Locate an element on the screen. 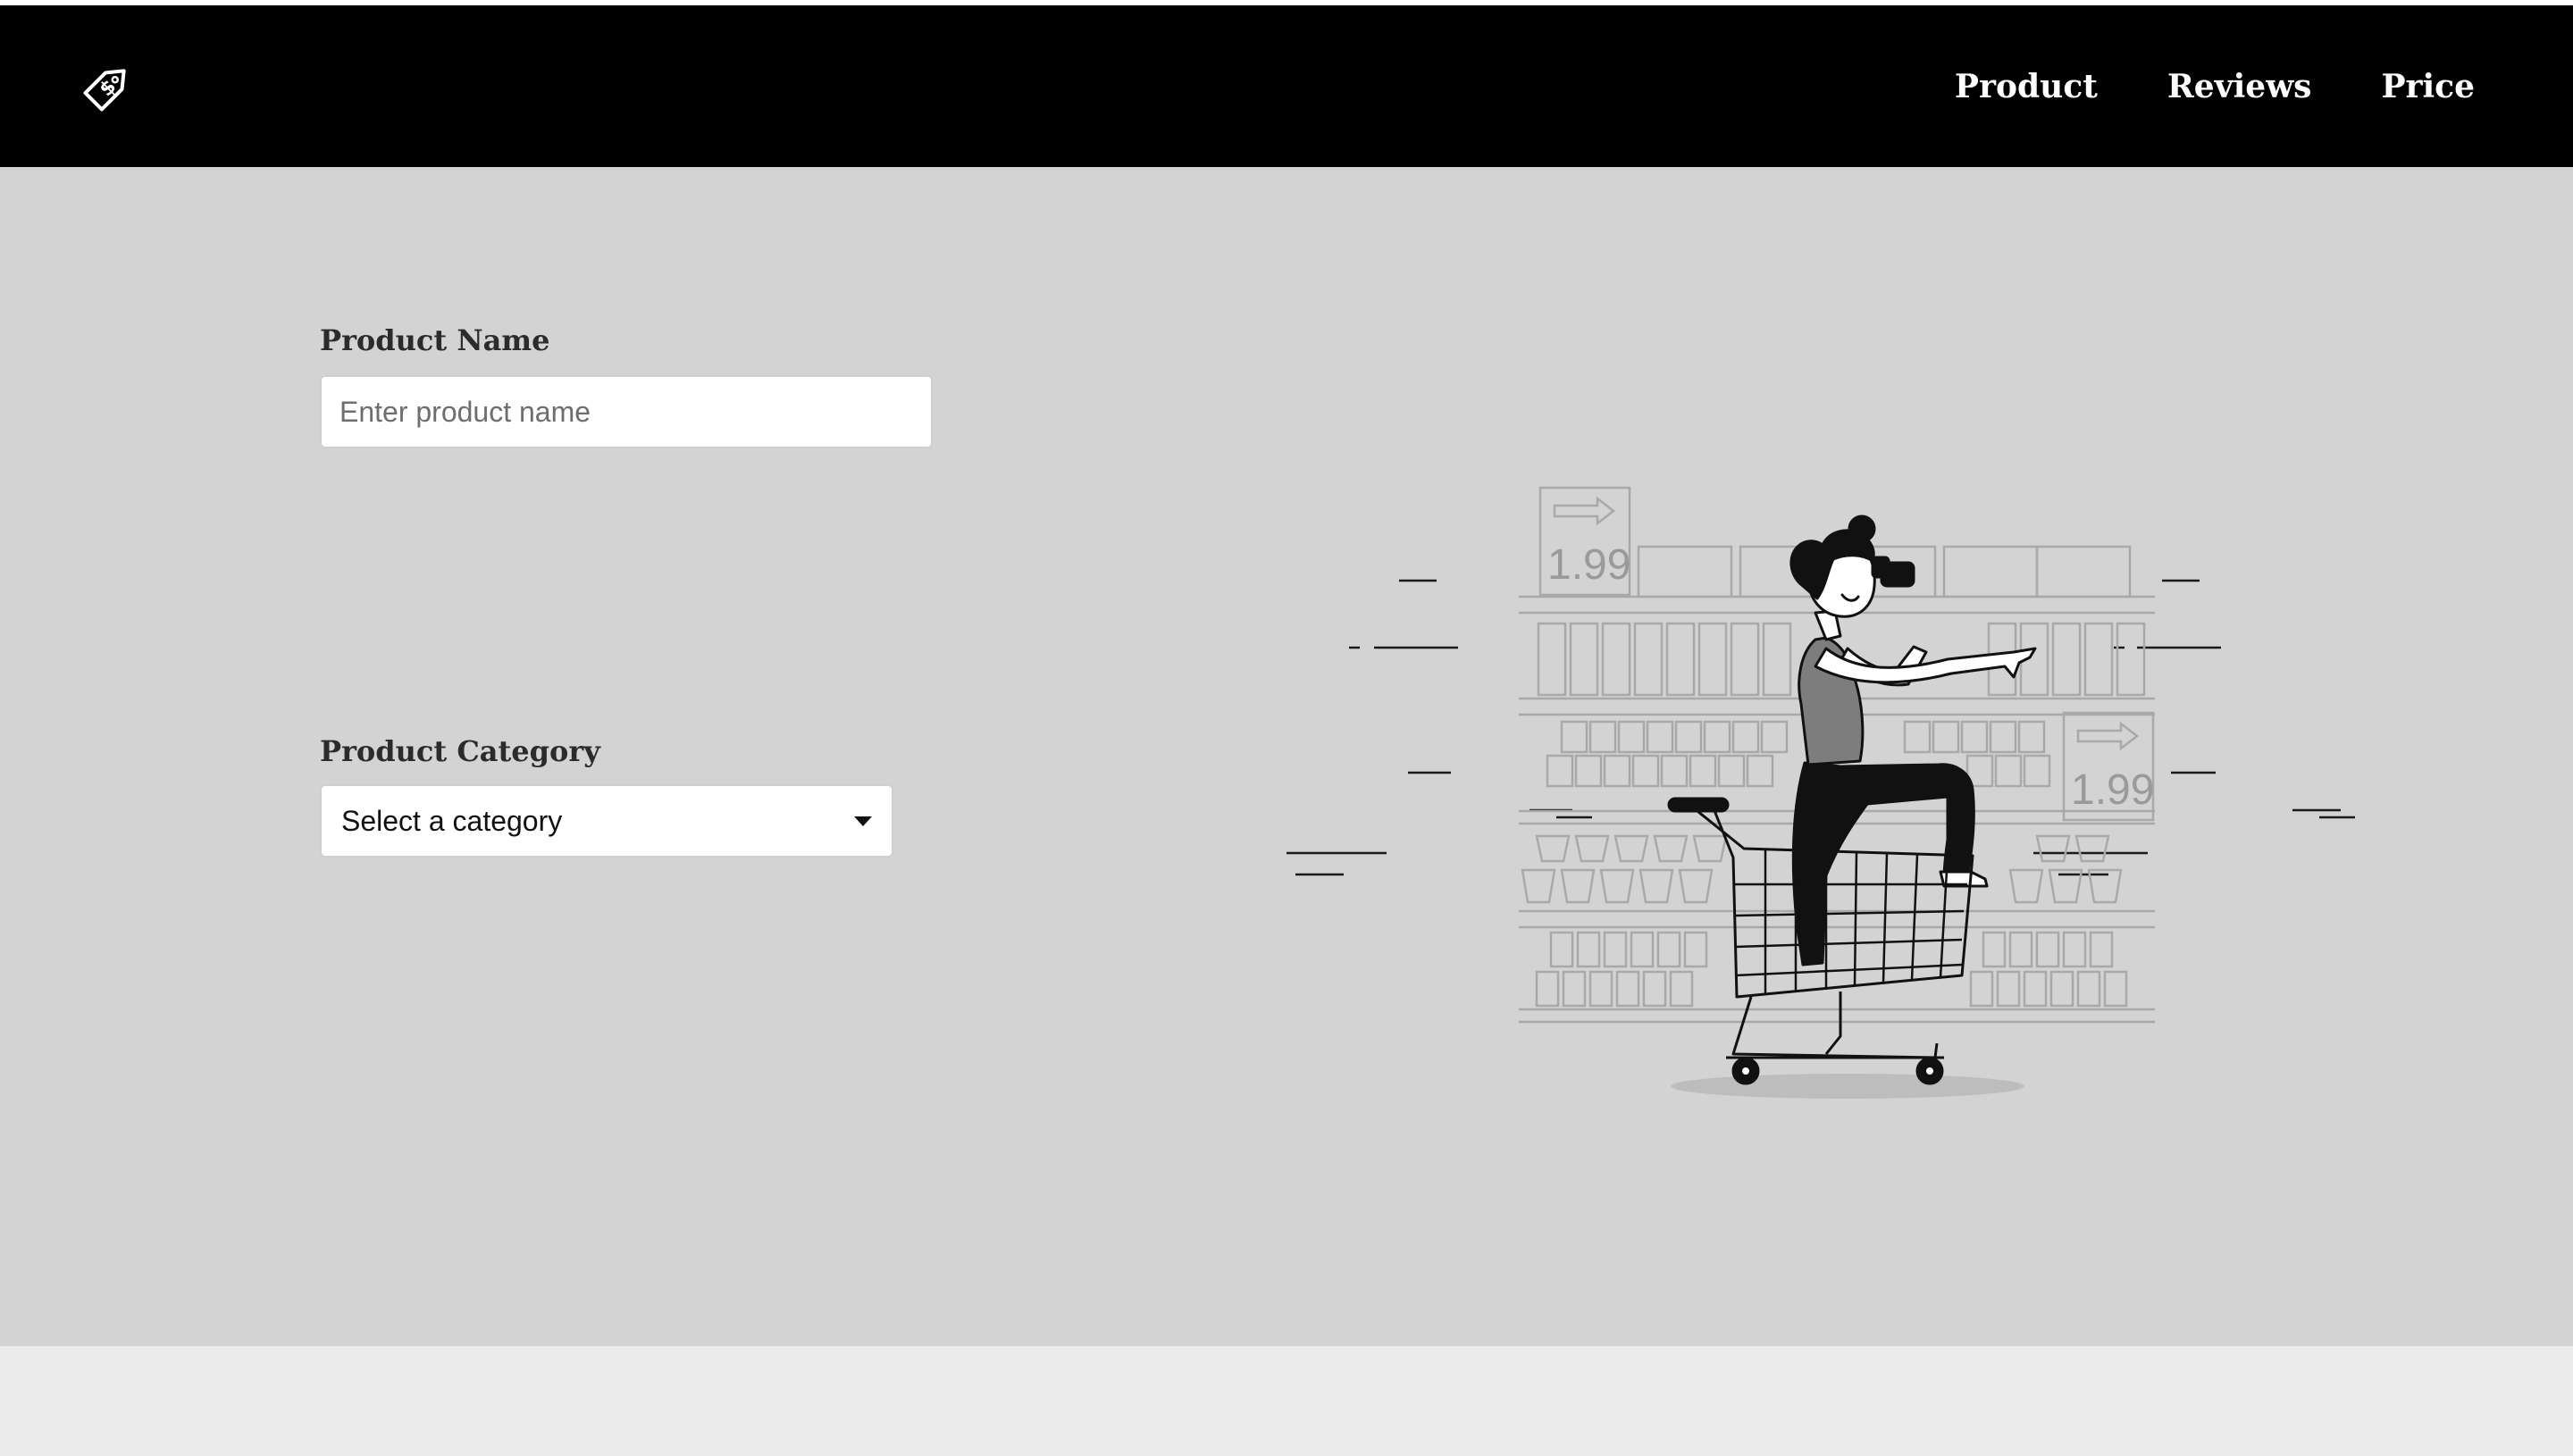 The width and height of the screenshot is (2573, 1456). caret-down-icon is located at coordinates (863, 821).